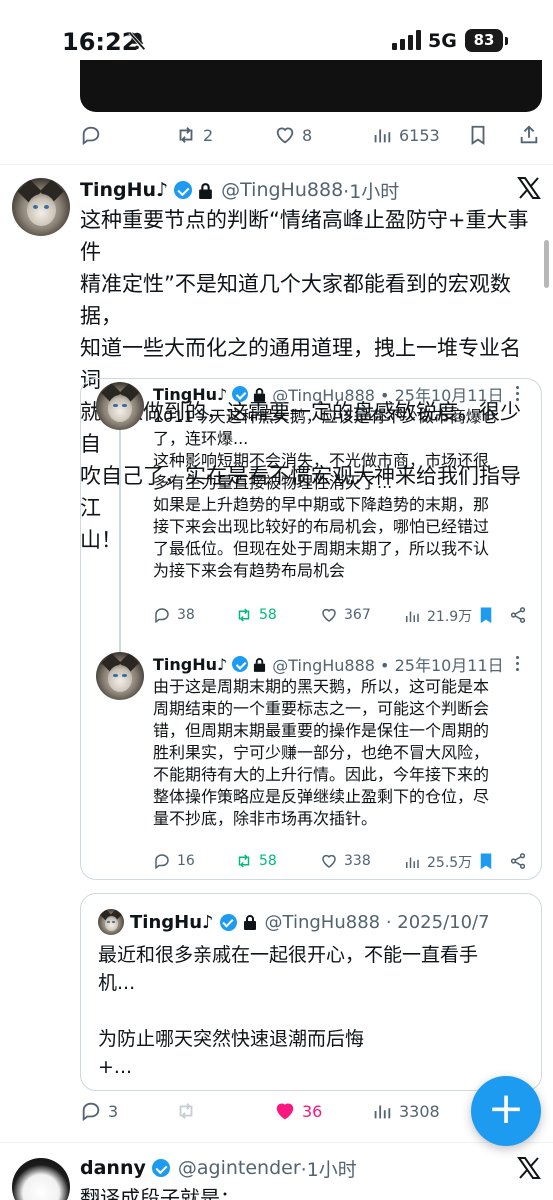  I want to click on author-name: danny, so click(113, 1168).